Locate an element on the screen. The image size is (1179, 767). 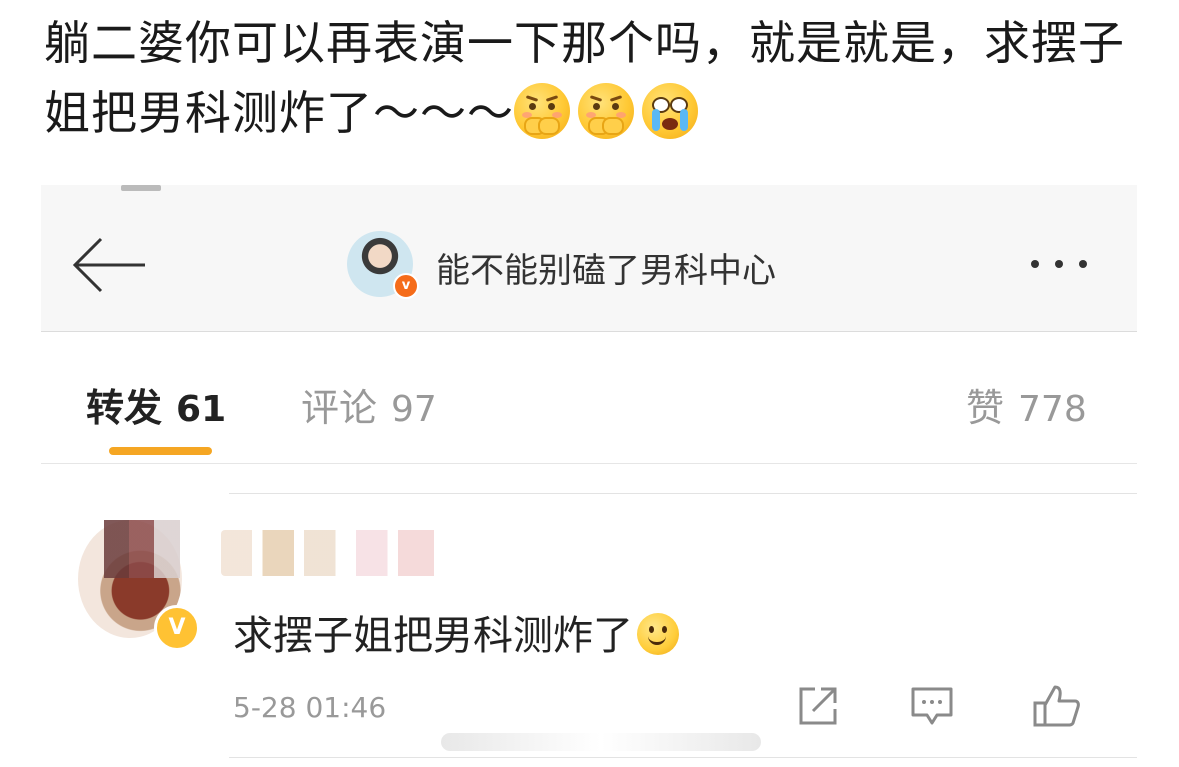
comment-text: 求摆子姐把男科测炸了 is located at coordinates (433, 636).